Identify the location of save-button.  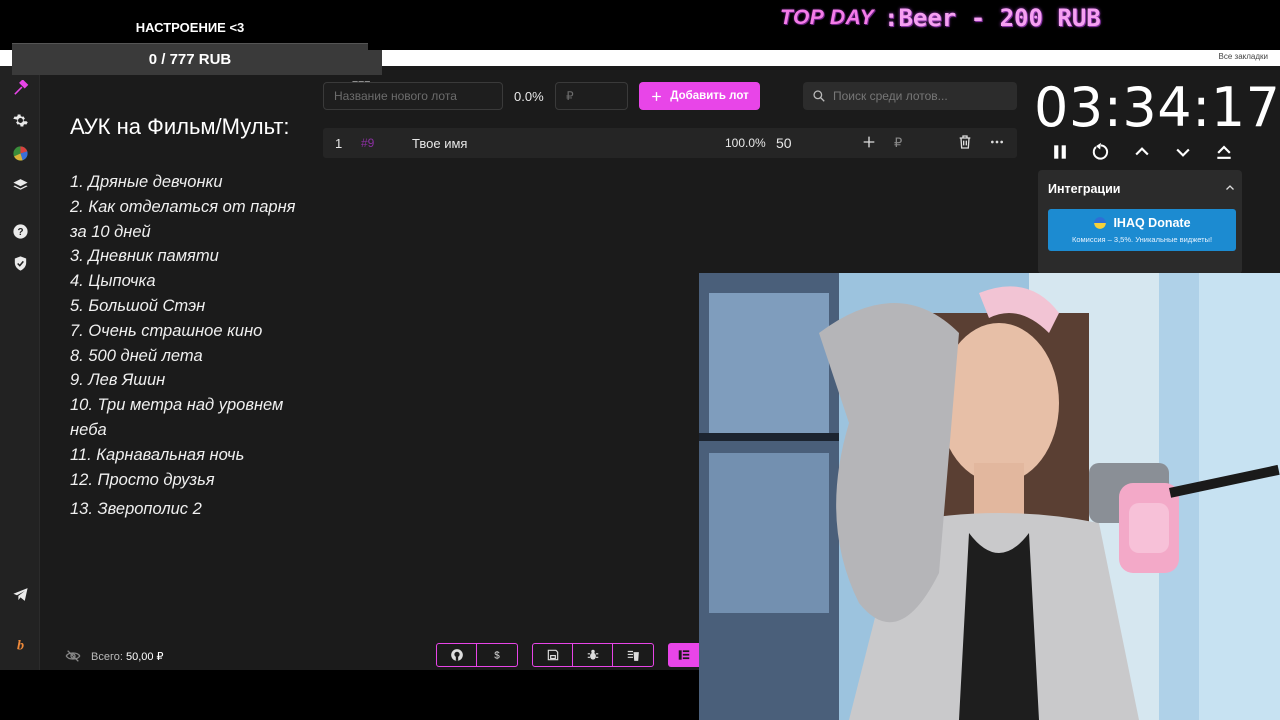
(553, 655).